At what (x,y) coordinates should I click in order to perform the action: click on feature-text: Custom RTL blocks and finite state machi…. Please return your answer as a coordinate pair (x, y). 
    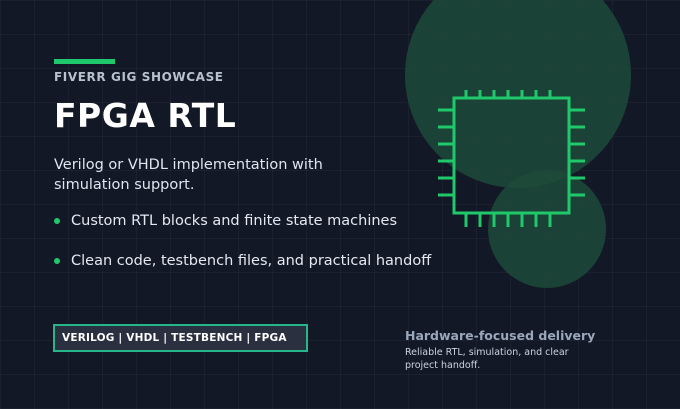
    Looking at the image, I should click on (234, 221).